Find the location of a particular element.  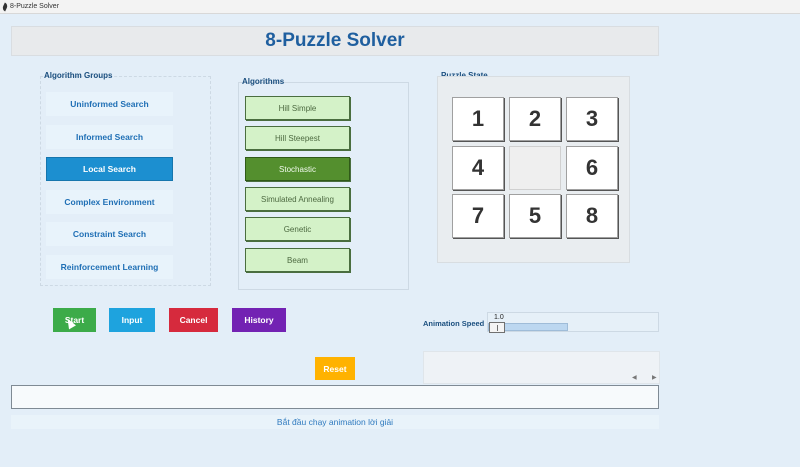

group-informed-search: Informed Search is located at coordinates (109, 137).